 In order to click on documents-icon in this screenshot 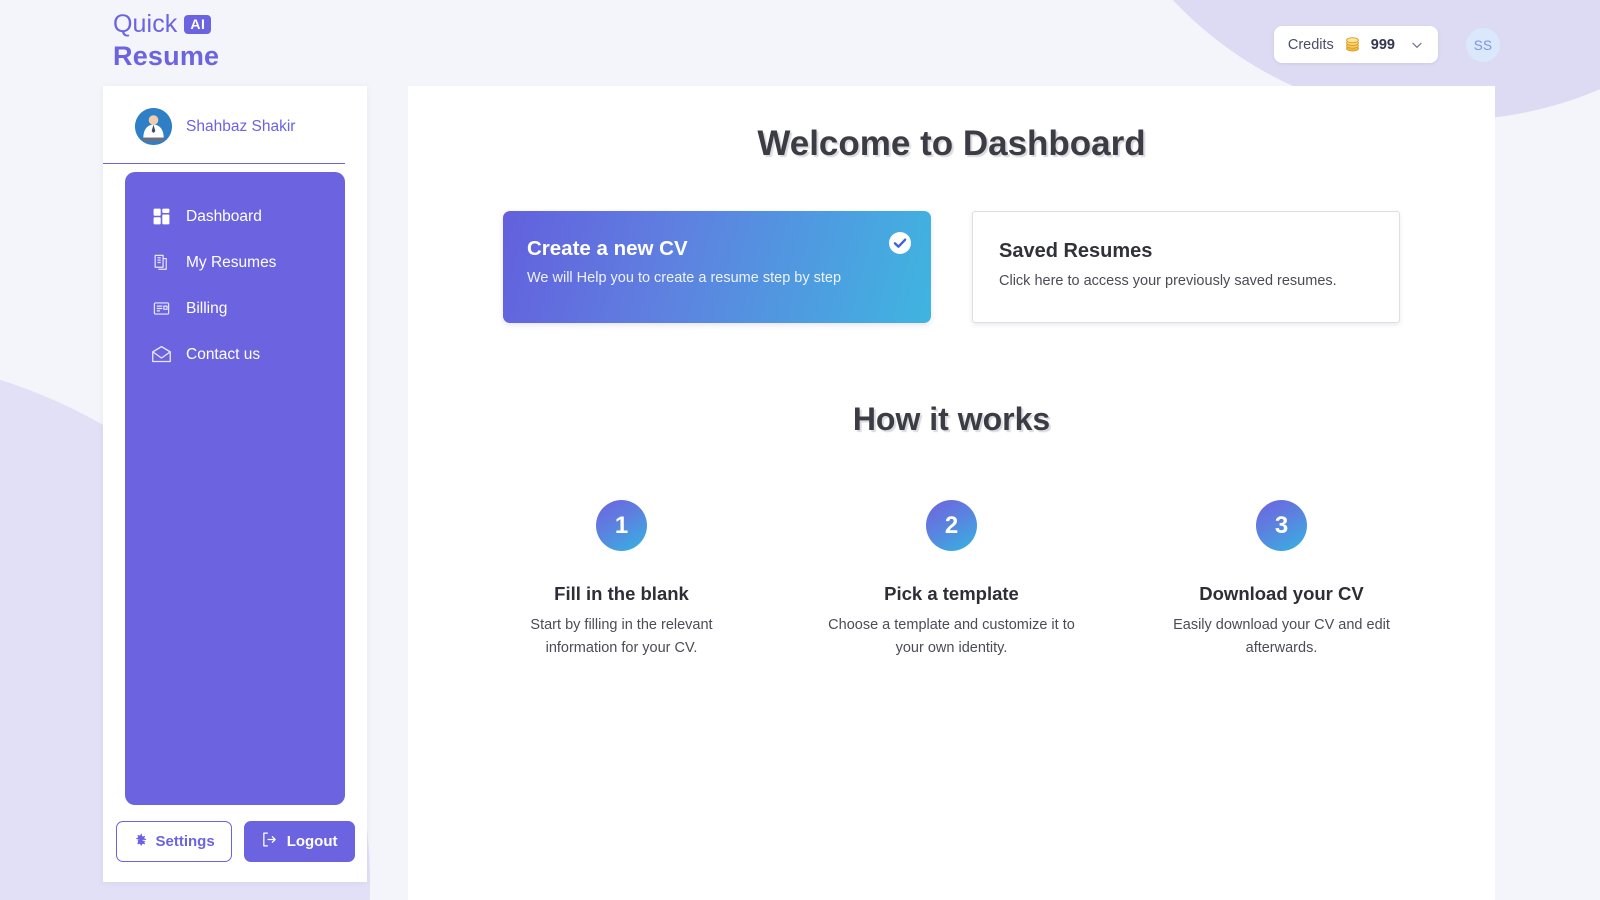, I will do `click(161, 262)`.